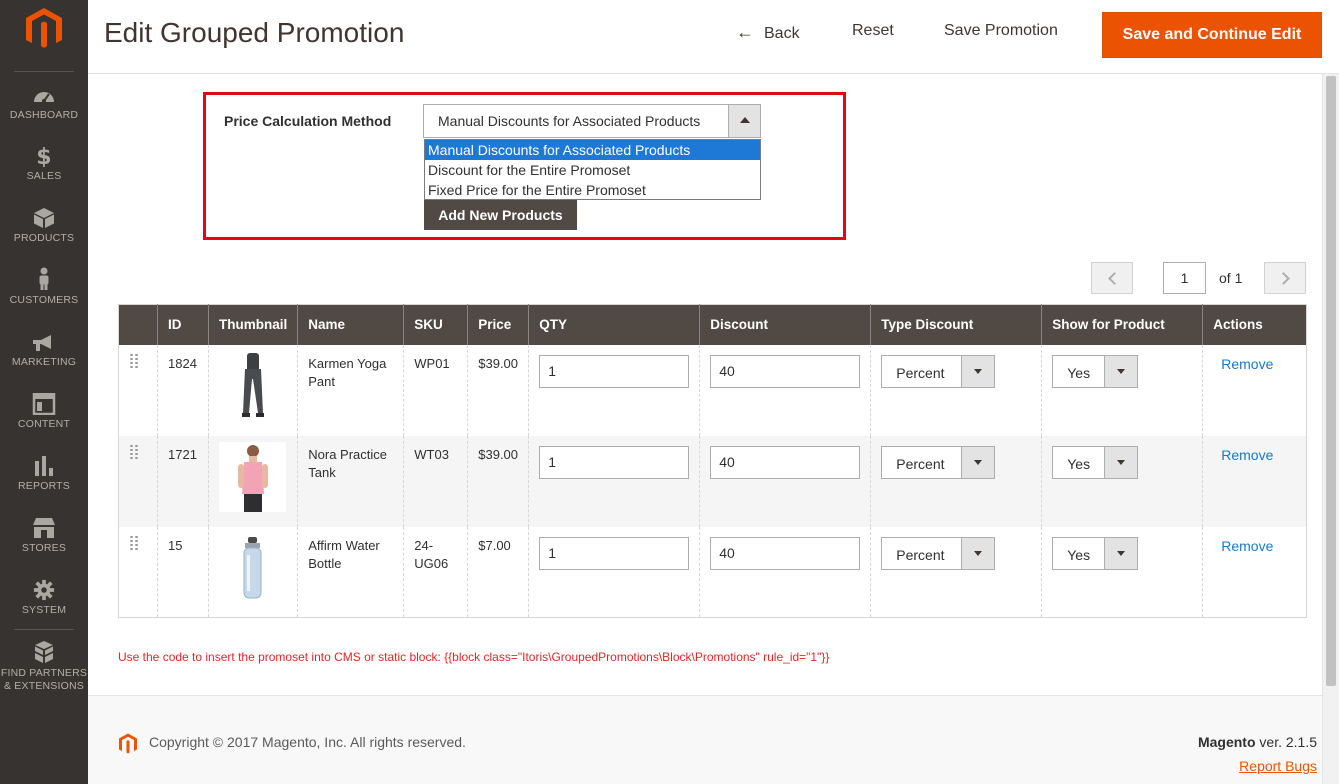 The image size is (1339, 784). I want to click on sidebar-item-system: SYSTEM, so click(44, 598).